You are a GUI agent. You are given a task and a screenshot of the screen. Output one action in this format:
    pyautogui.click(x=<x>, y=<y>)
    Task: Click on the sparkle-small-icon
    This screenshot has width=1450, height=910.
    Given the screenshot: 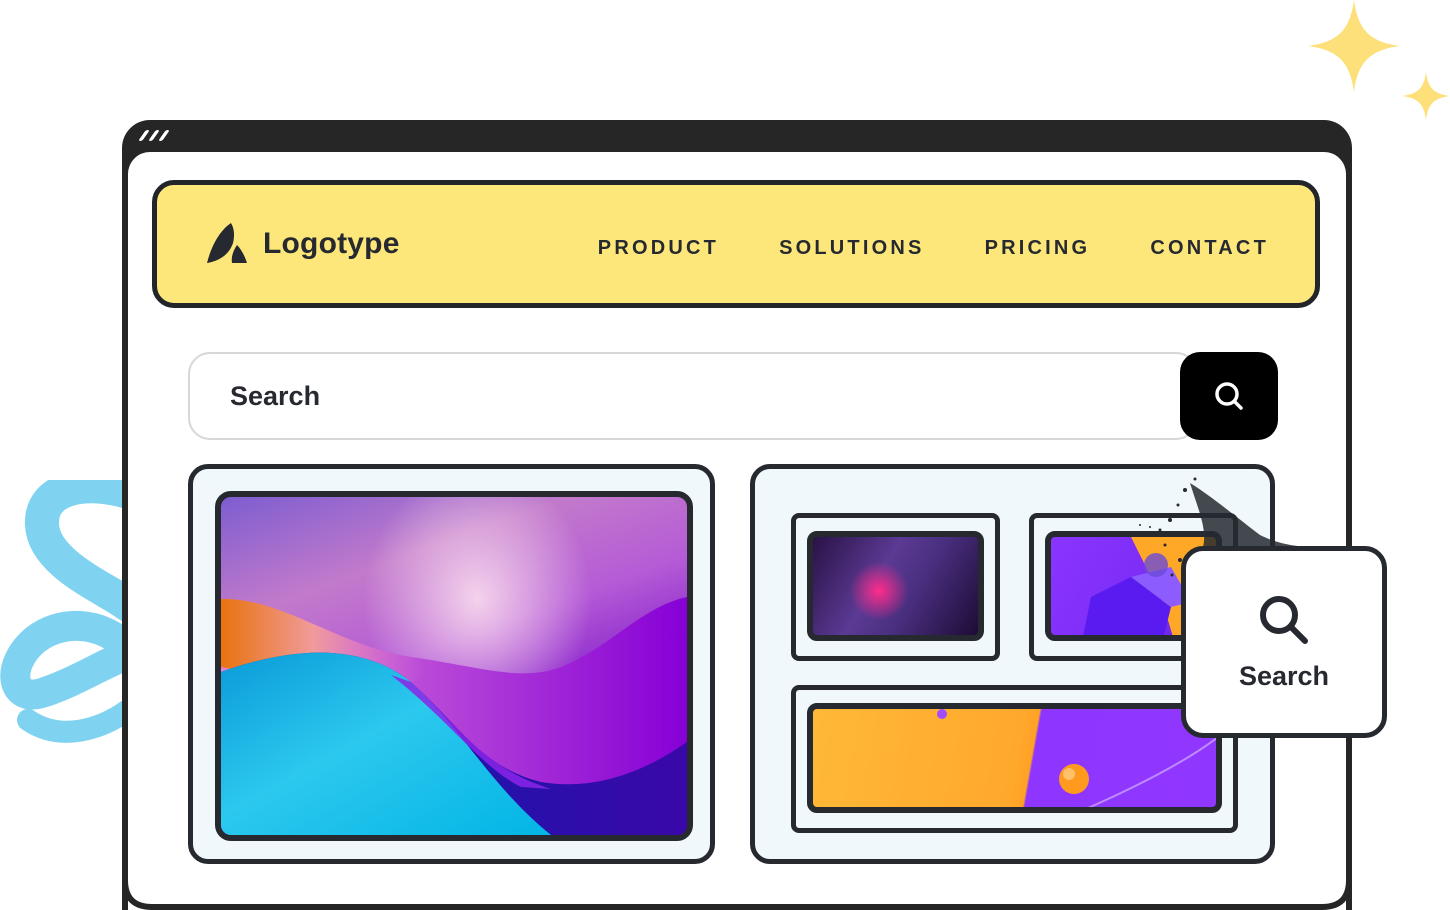 What is the action you would take?
    pyautogui.click(x=1426, y=96)
    